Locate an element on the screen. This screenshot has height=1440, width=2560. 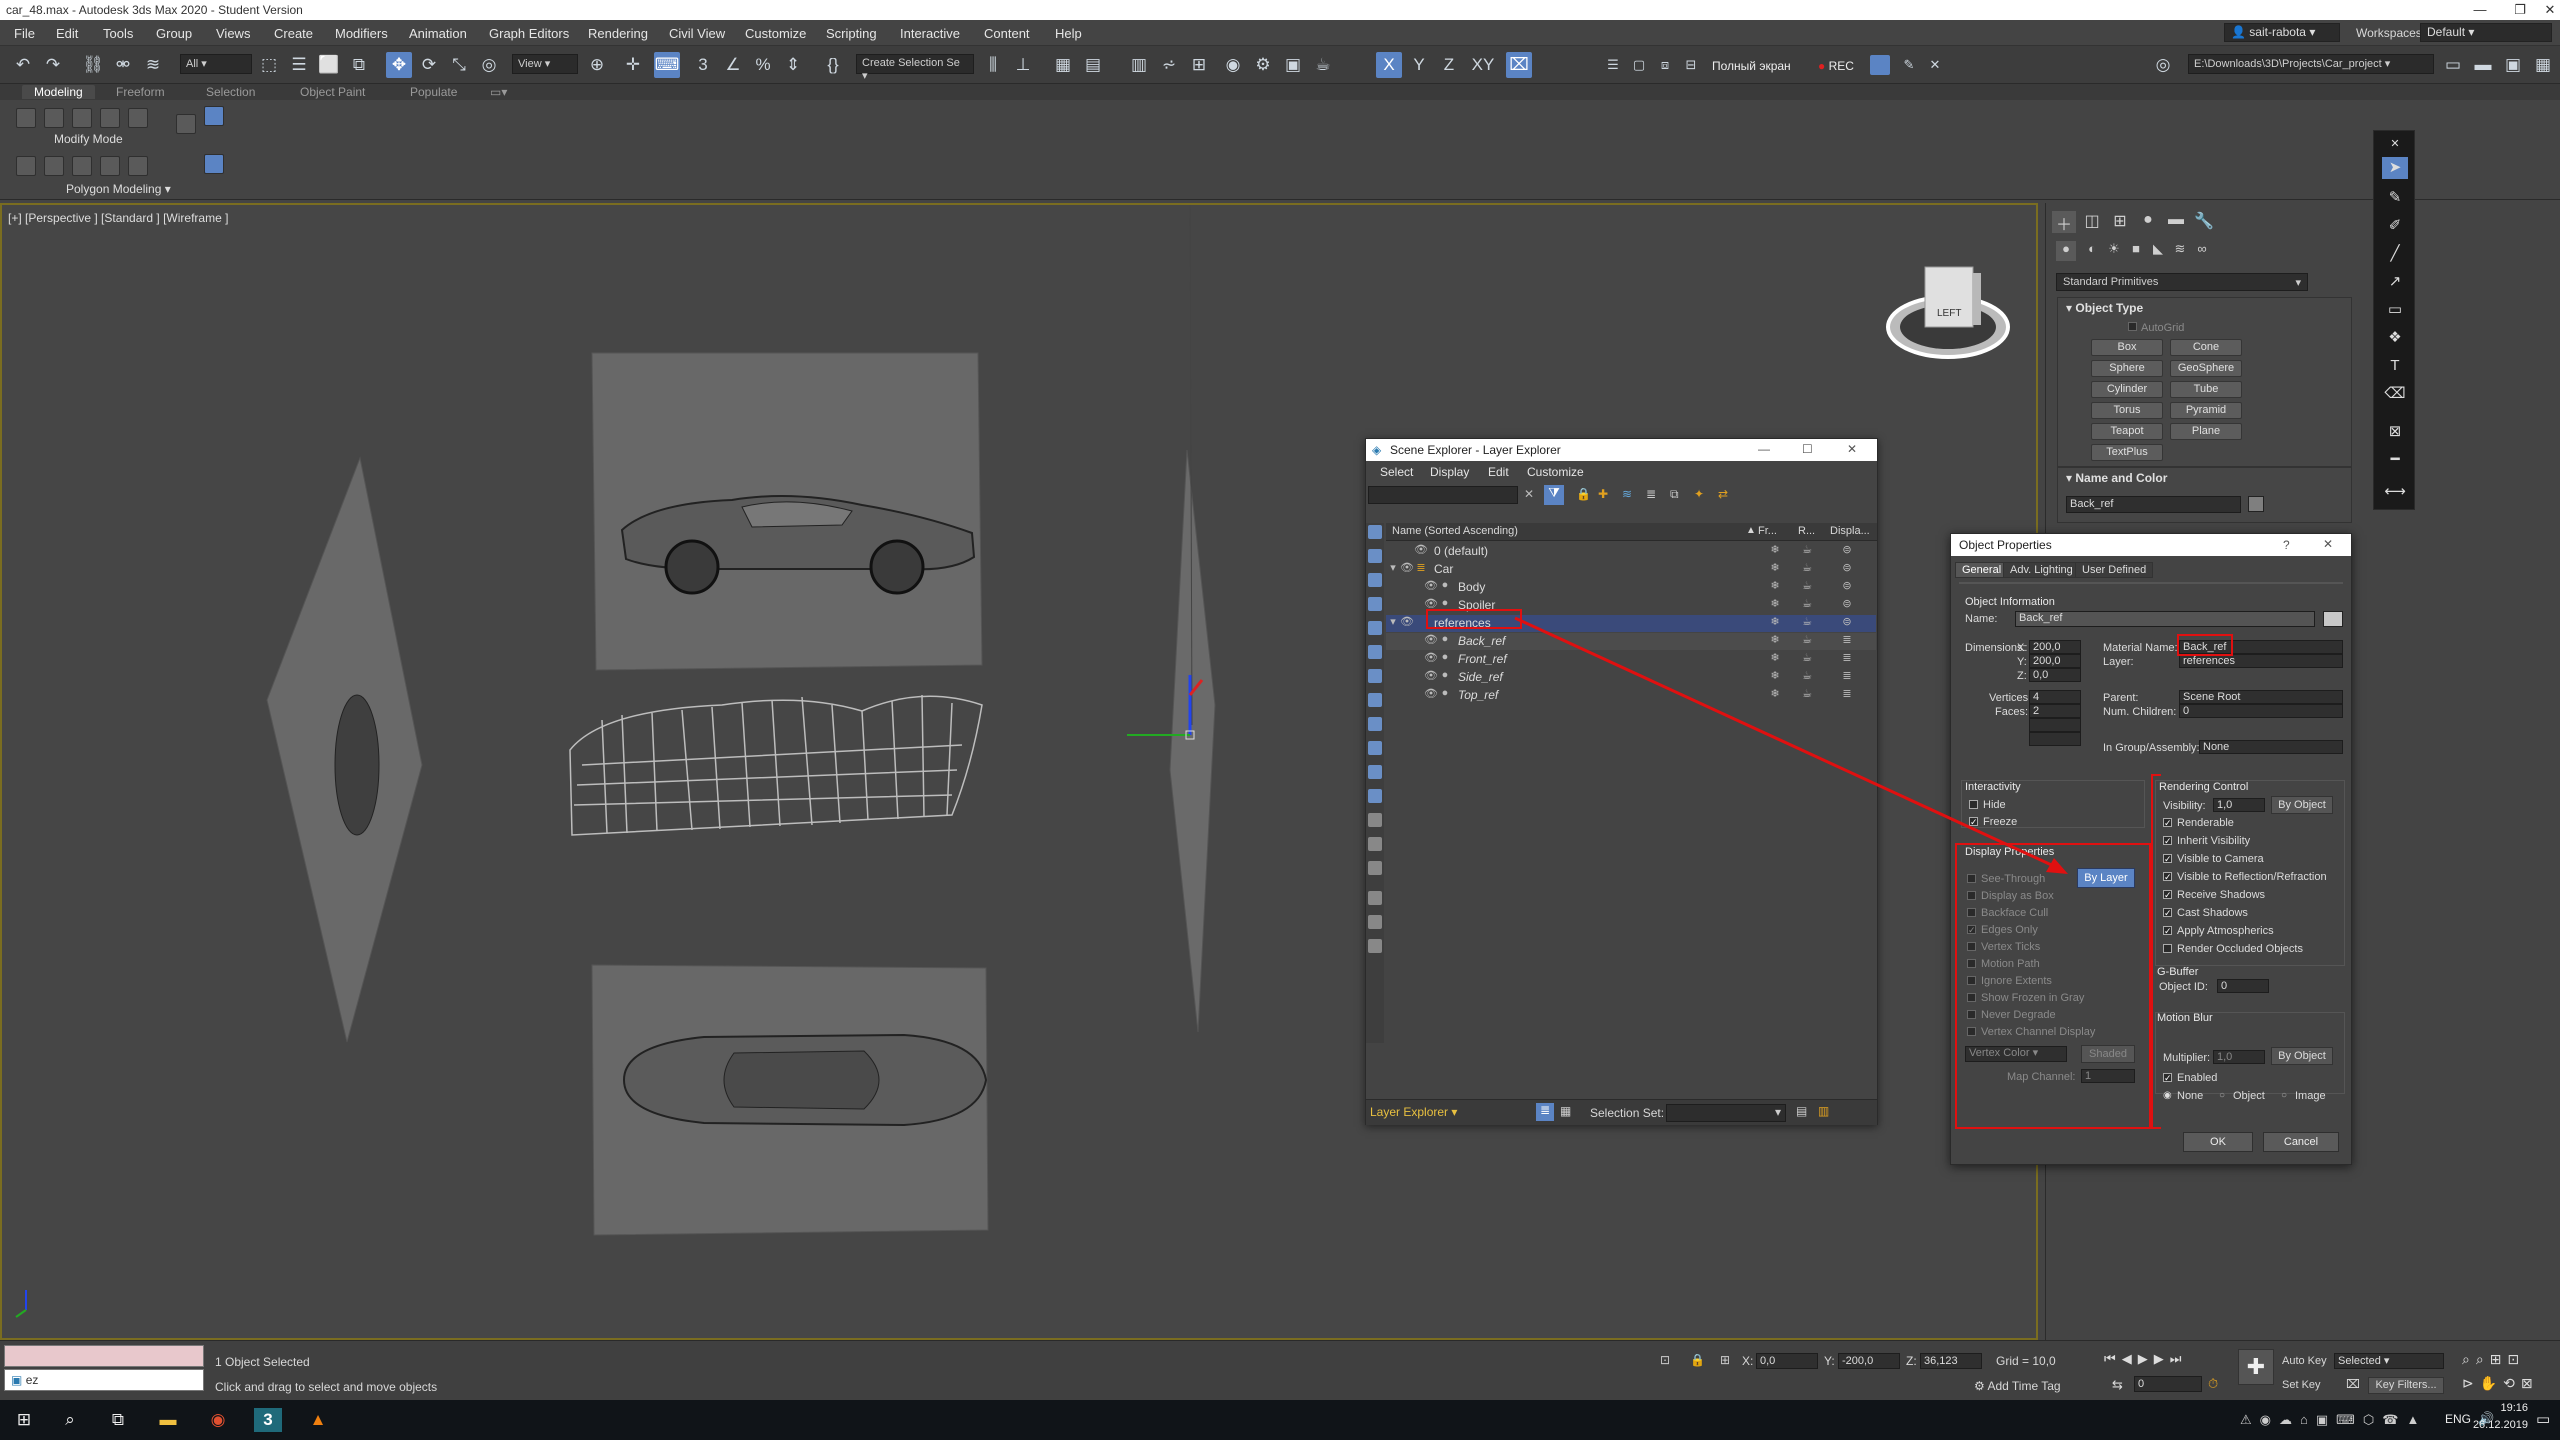
snaps-toggle-icon: 3 is located at coordinates (703, 65).